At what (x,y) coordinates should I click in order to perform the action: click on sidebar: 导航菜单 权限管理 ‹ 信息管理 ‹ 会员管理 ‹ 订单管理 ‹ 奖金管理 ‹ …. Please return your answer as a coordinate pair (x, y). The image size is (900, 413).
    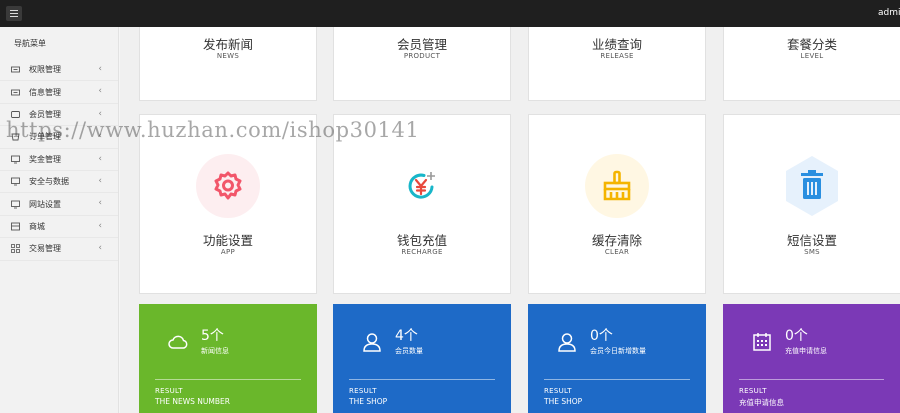
    Looking at the image, I should click on (59, 220).